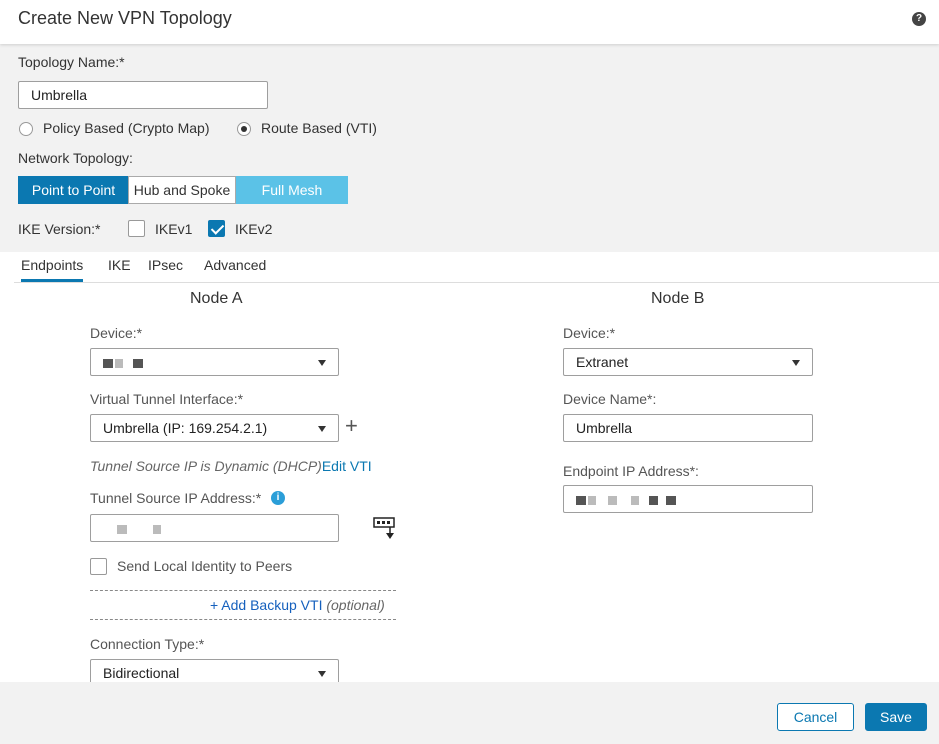  I want to click on ike-version-label: IKE Version:*, so click(59, 229).